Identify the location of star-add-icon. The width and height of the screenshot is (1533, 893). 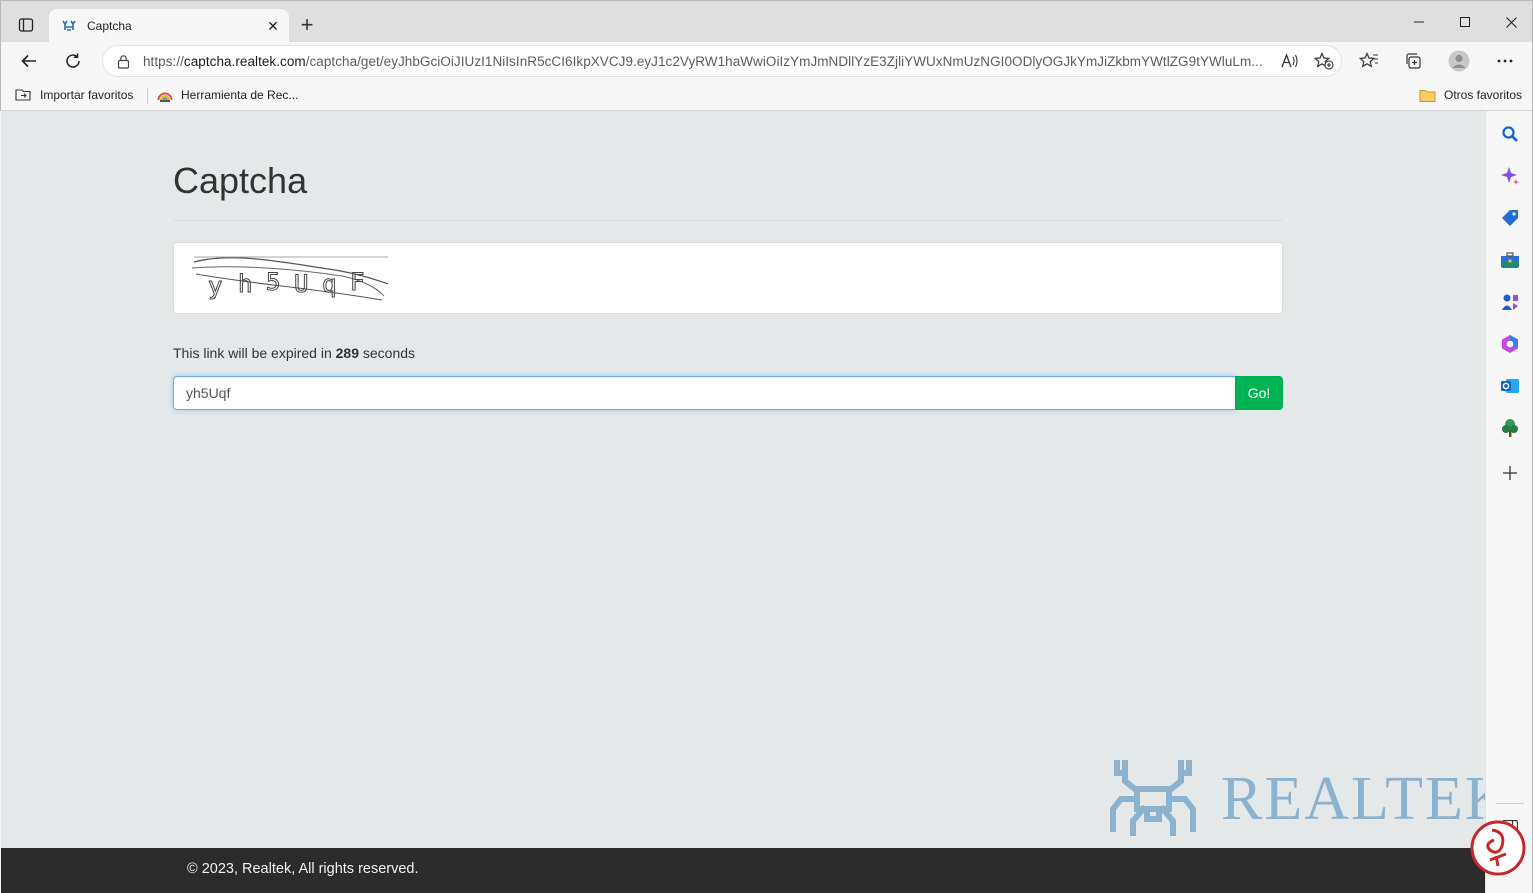
(1324, 61).